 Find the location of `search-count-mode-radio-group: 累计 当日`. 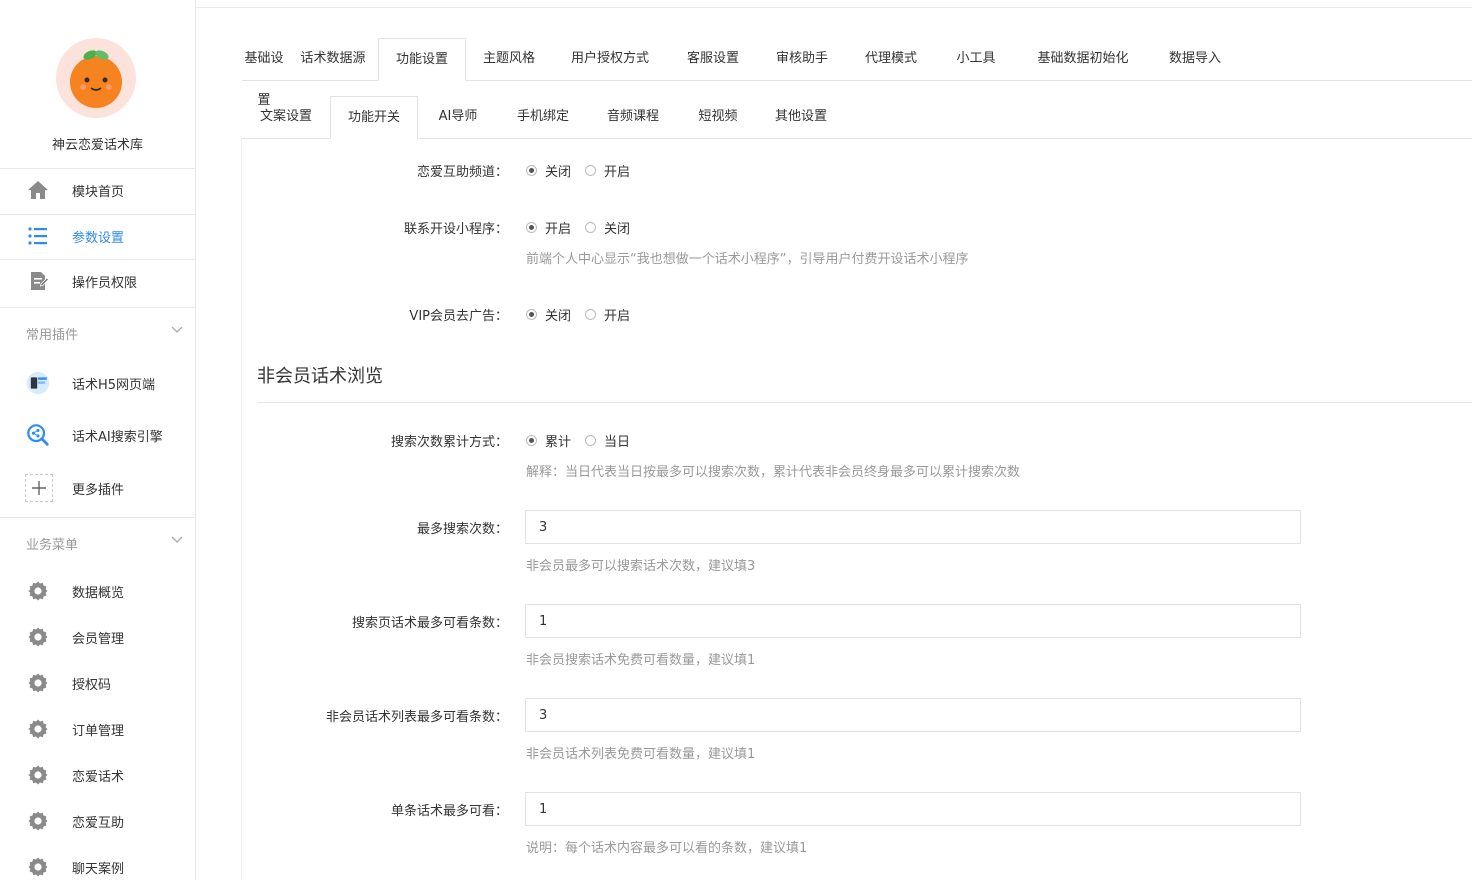

search-count-mode-radio-group: 累计 当日 is located at coordinates (585, 440).